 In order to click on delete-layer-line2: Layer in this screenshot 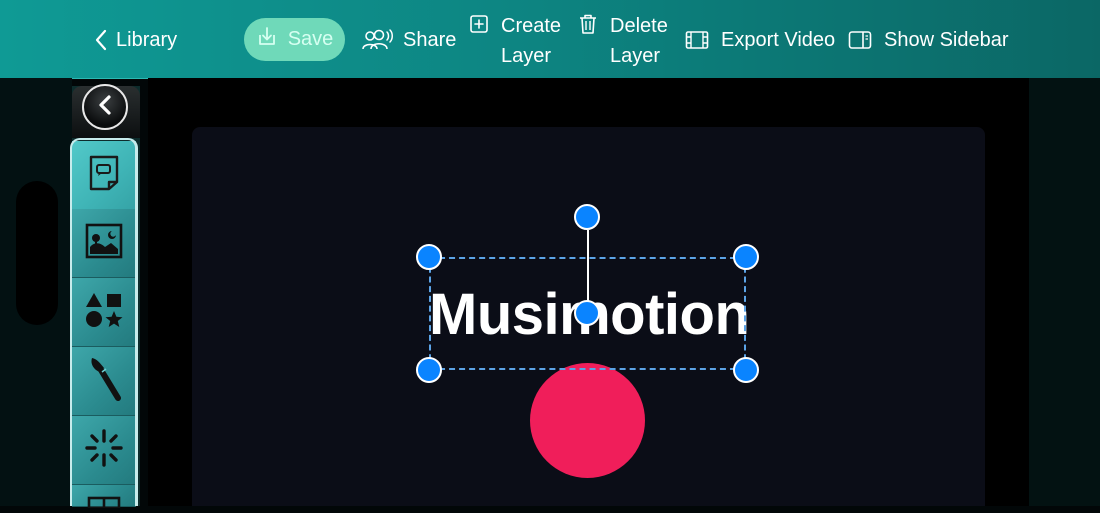, I will do `click(635, 56)`.